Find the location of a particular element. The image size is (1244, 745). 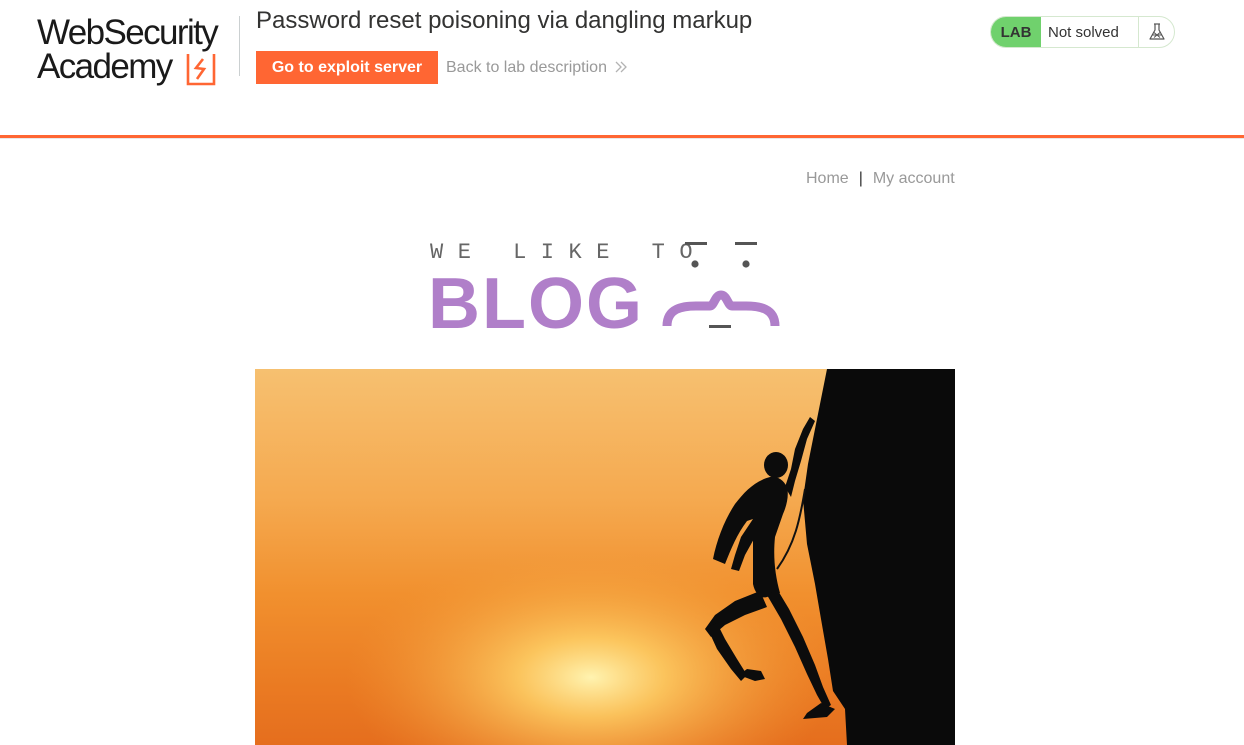

lab-status-text: Not solved is located at coordinates (1083, 32).